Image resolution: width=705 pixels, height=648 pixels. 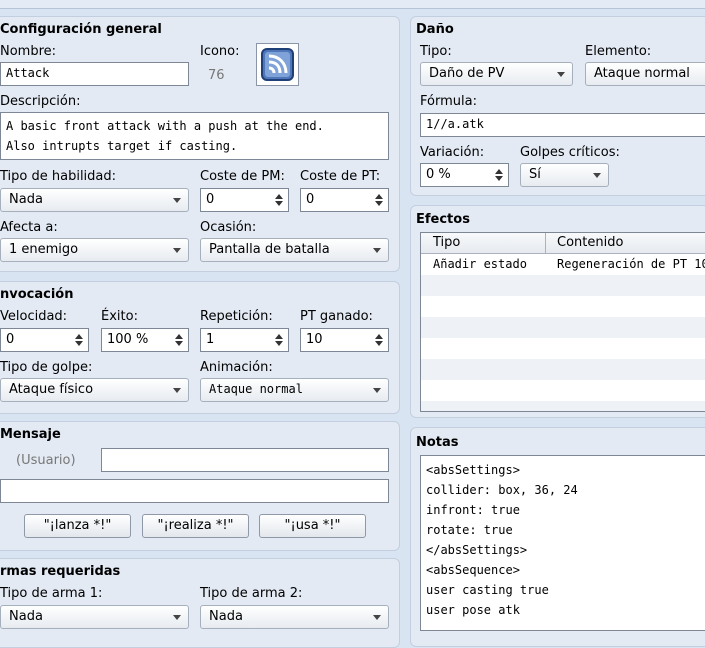 I want to click on use-message-button: "¡usa *!", so click(x=312, y=526).